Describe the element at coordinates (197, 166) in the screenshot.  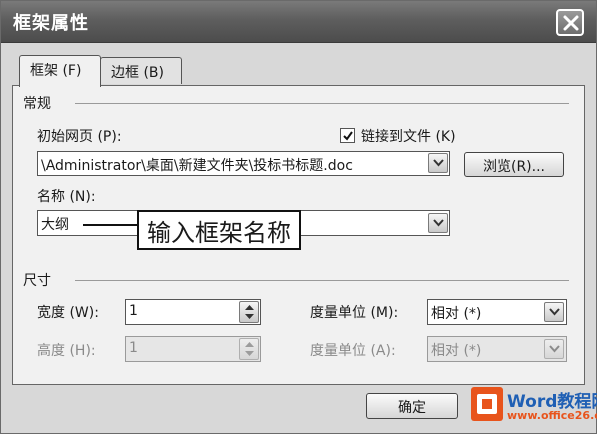
I see `initial-page-value: \Administrator\桌面\新建文件夹\投标书标题.doc` at that location.